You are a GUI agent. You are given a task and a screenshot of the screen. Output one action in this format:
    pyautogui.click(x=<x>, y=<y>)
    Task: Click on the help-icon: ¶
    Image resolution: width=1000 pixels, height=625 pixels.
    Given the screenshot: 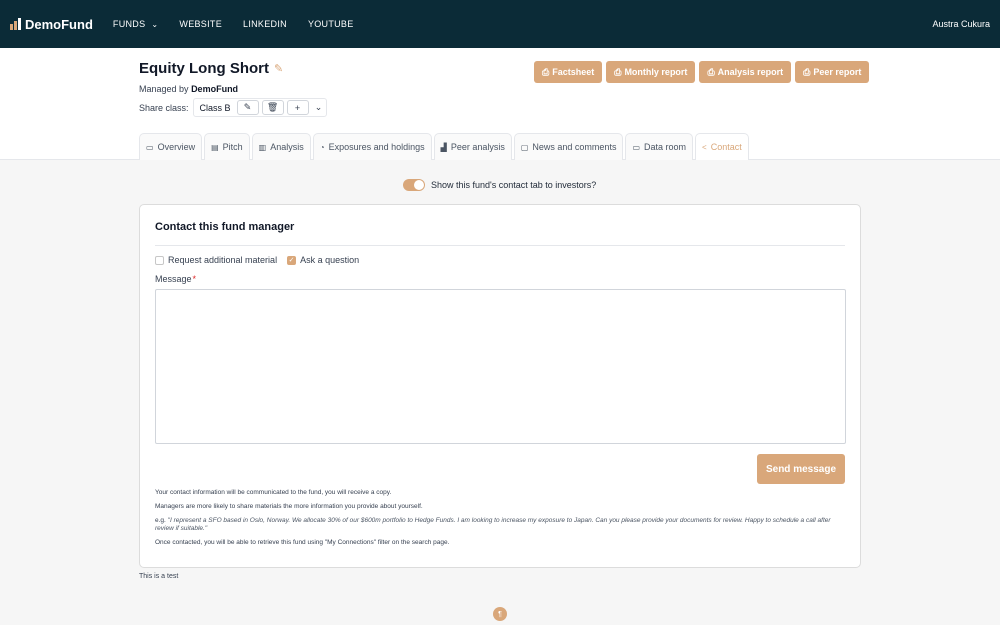 What is the action you would take?
    pyautogui.click(x=500, y=614)
    